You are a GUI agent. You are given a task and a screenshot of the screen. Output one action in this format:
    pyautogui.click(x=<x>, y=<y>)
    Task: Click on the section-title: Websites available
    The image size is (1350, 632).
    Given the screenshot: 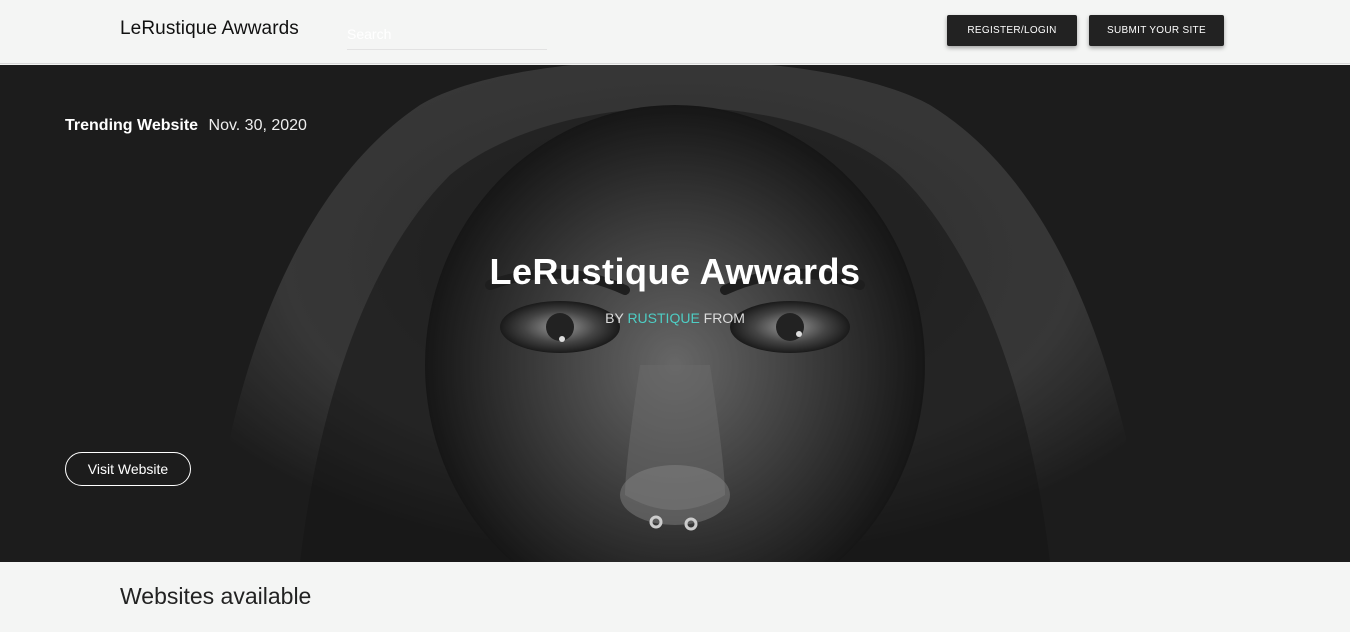 What is the action you would take?
    pyautogui.click(x=216, y=596)
    